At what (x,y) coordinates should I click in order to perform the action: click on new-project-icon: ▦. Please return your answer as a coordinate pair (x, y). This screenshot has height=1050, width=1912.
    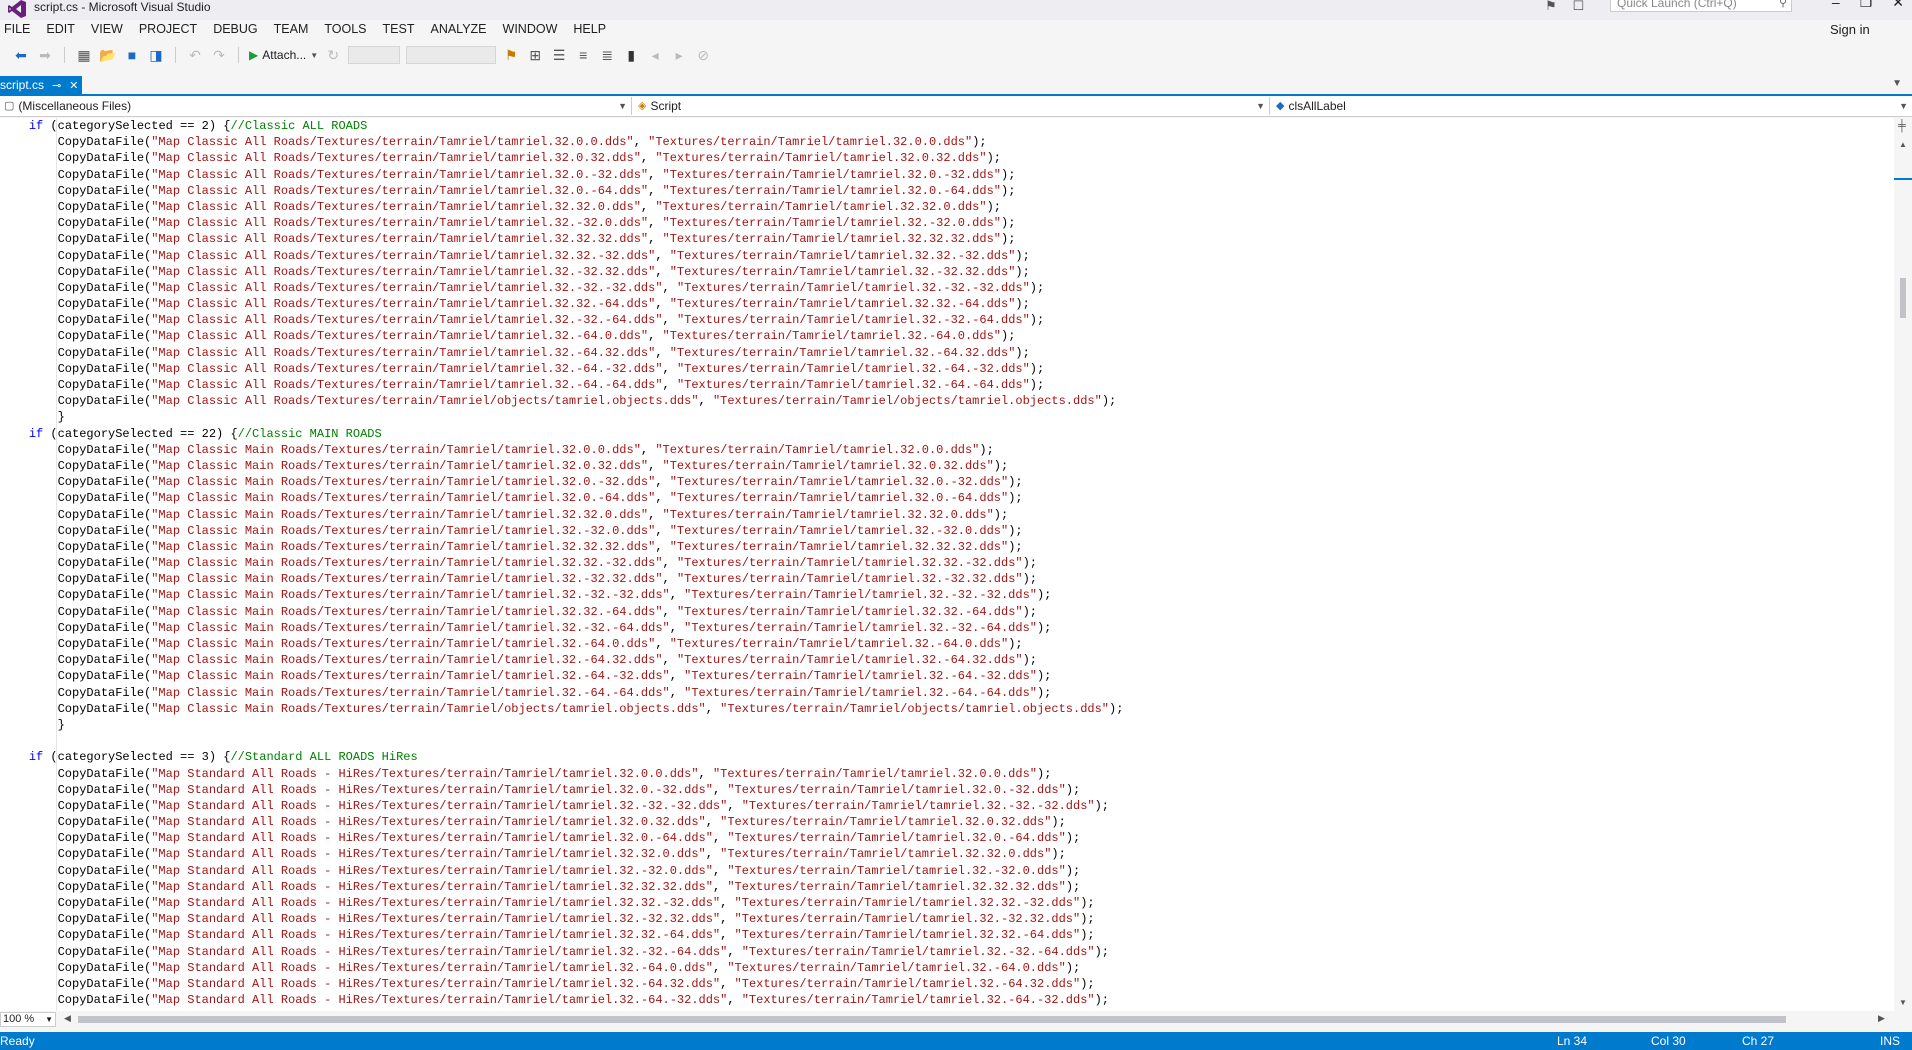
    Looking at the image, I should click on (84, 55).